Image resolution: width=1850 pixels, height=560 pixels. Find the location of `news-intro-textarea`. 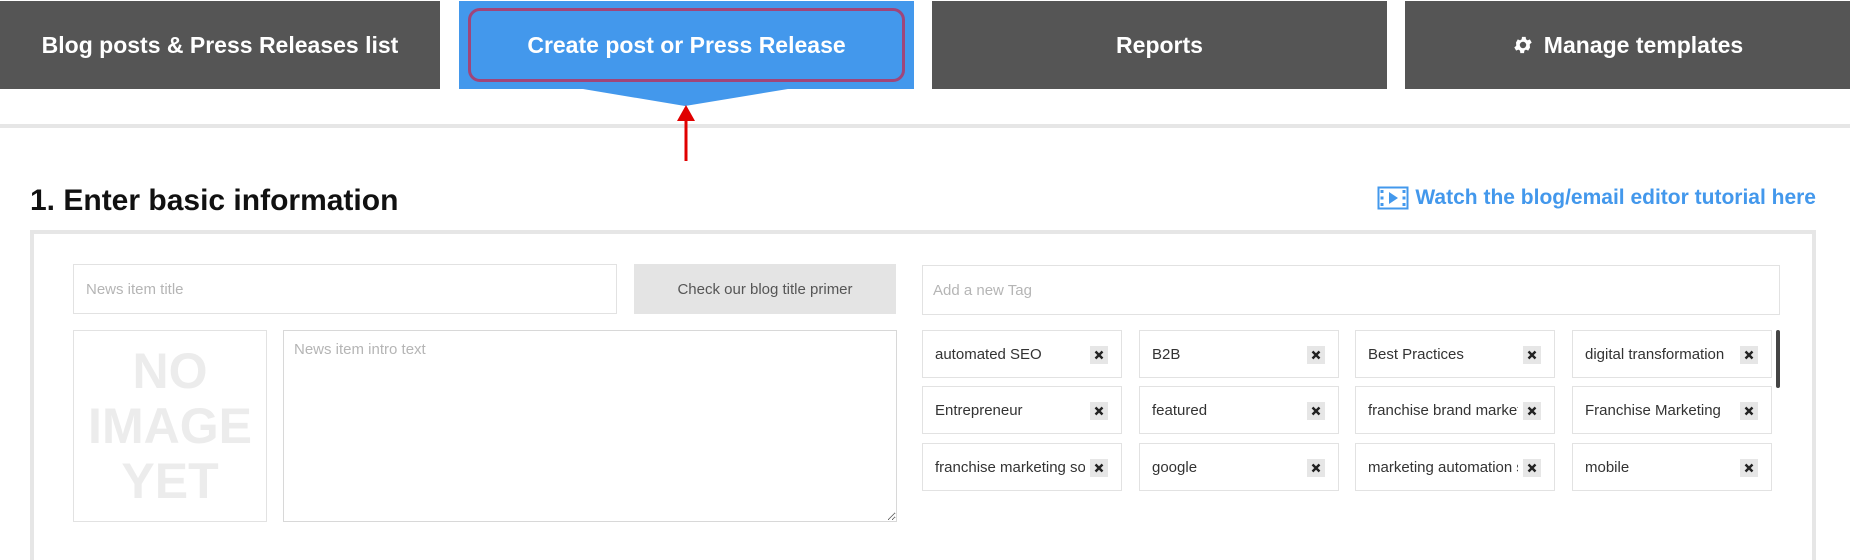

news-intro-textarea is located at coordinates (590, 426).